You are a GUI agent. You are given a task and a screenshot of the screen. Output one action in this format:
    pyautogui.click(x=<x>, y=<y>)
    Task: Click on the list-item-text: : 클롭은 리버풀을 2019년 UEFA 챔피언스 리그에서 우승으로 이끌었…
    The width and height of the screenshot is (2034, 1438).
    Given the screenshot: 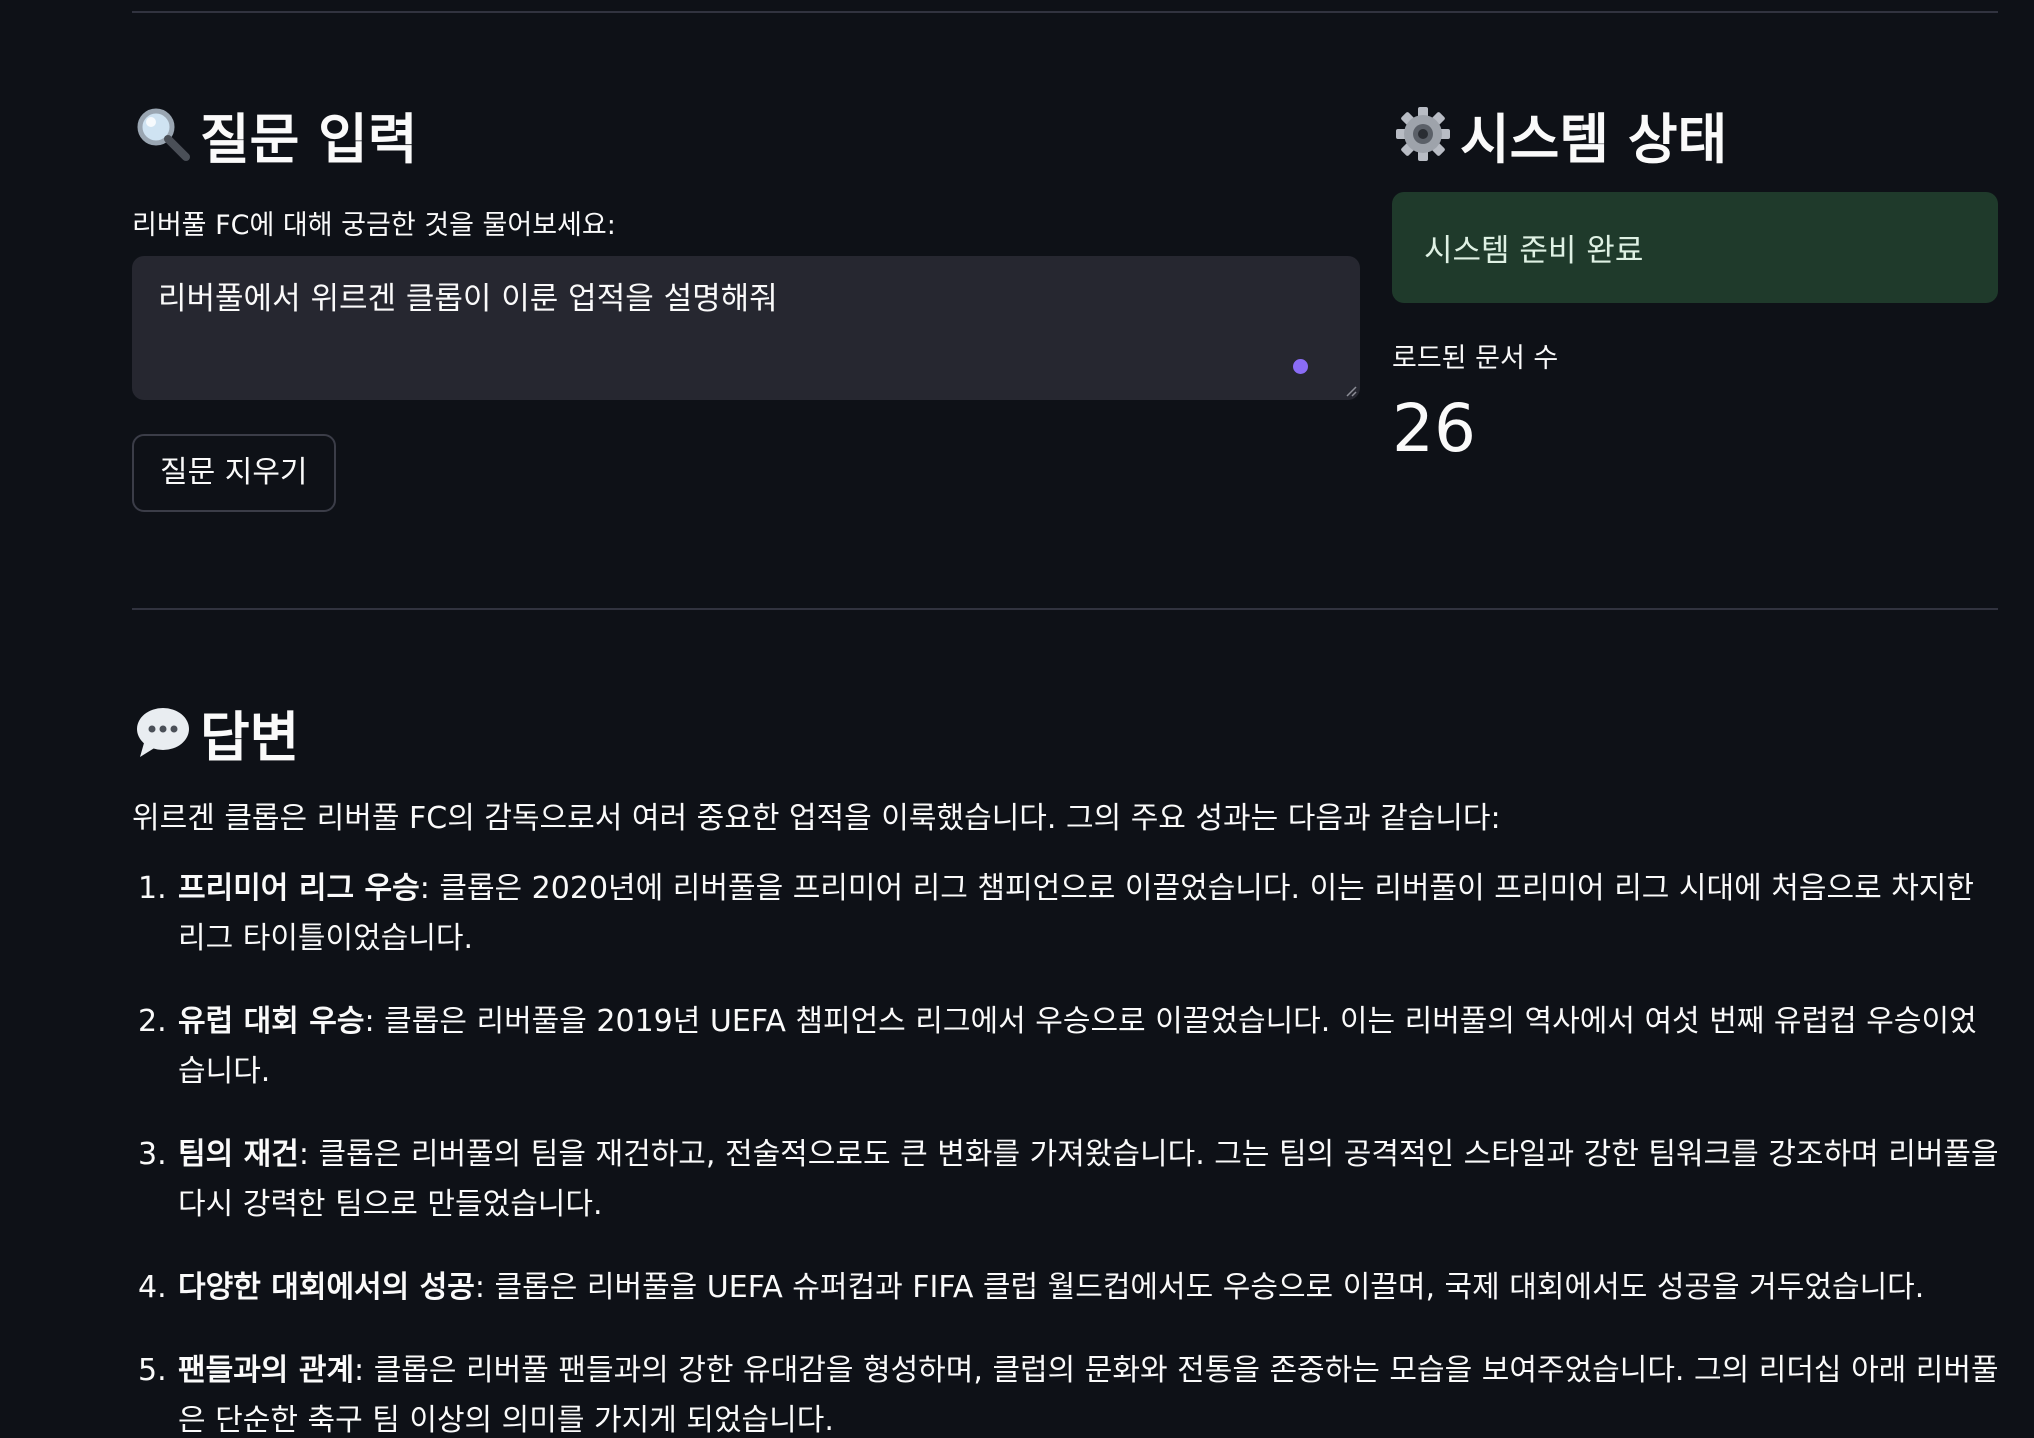 What is the action you would take?
    pyautogui.click(x=1077, y=1046)
    